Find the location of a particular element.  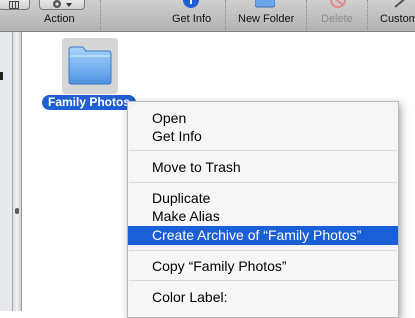

view-icon is located at coordinates (14, 7).